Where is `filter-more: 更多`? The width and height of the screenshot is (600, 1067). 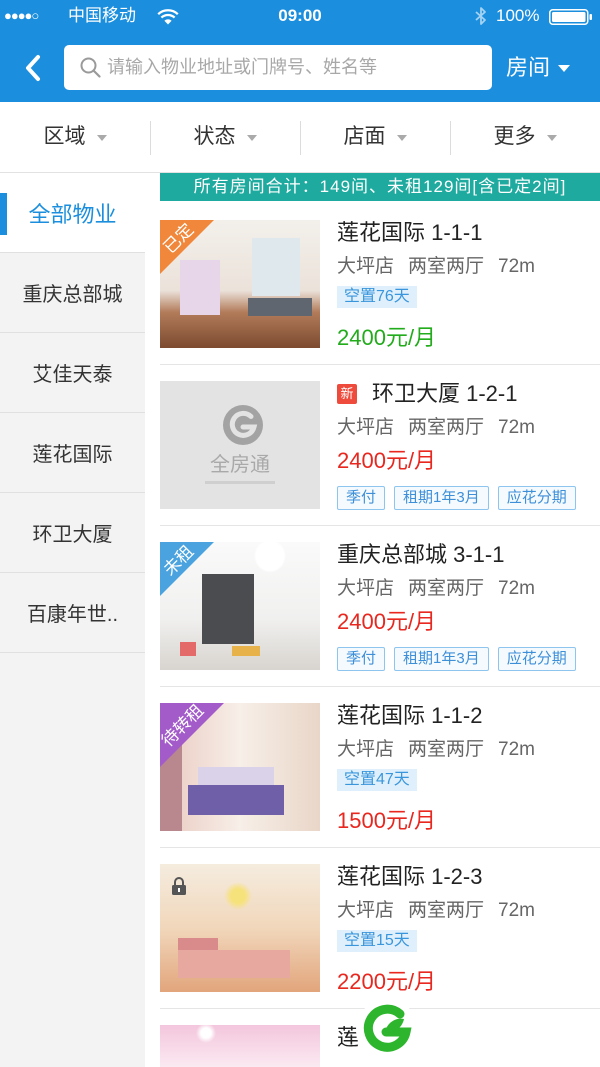 filter-more: 更多 is located at coordinates (525, 137).